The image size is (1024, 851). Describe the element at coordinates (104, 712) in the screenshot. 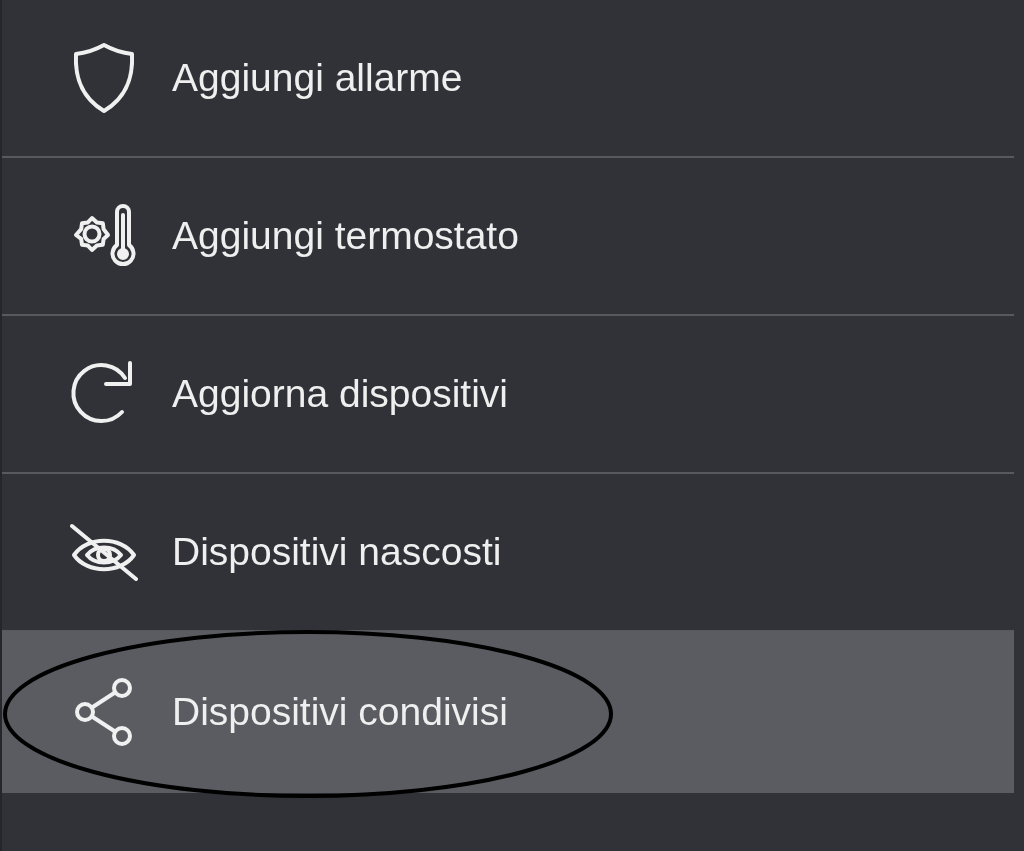

I see `share-icon` at that location.